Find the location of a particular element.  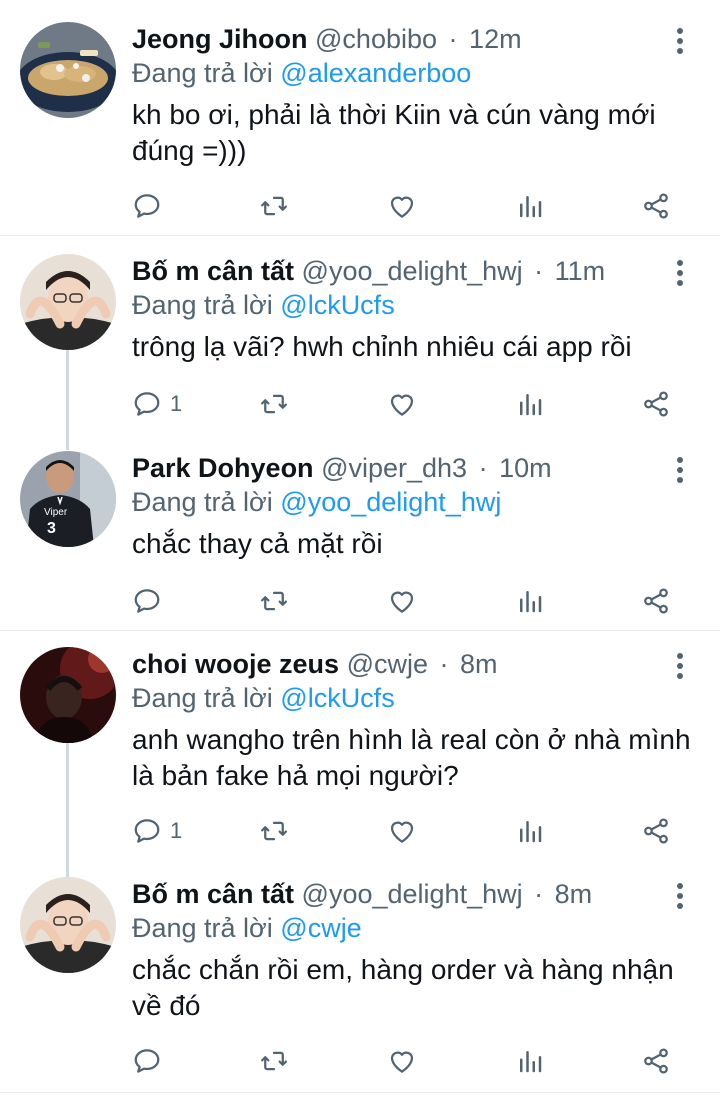

user-handle: @viper_dh3 is located at coordinates (394, 468).